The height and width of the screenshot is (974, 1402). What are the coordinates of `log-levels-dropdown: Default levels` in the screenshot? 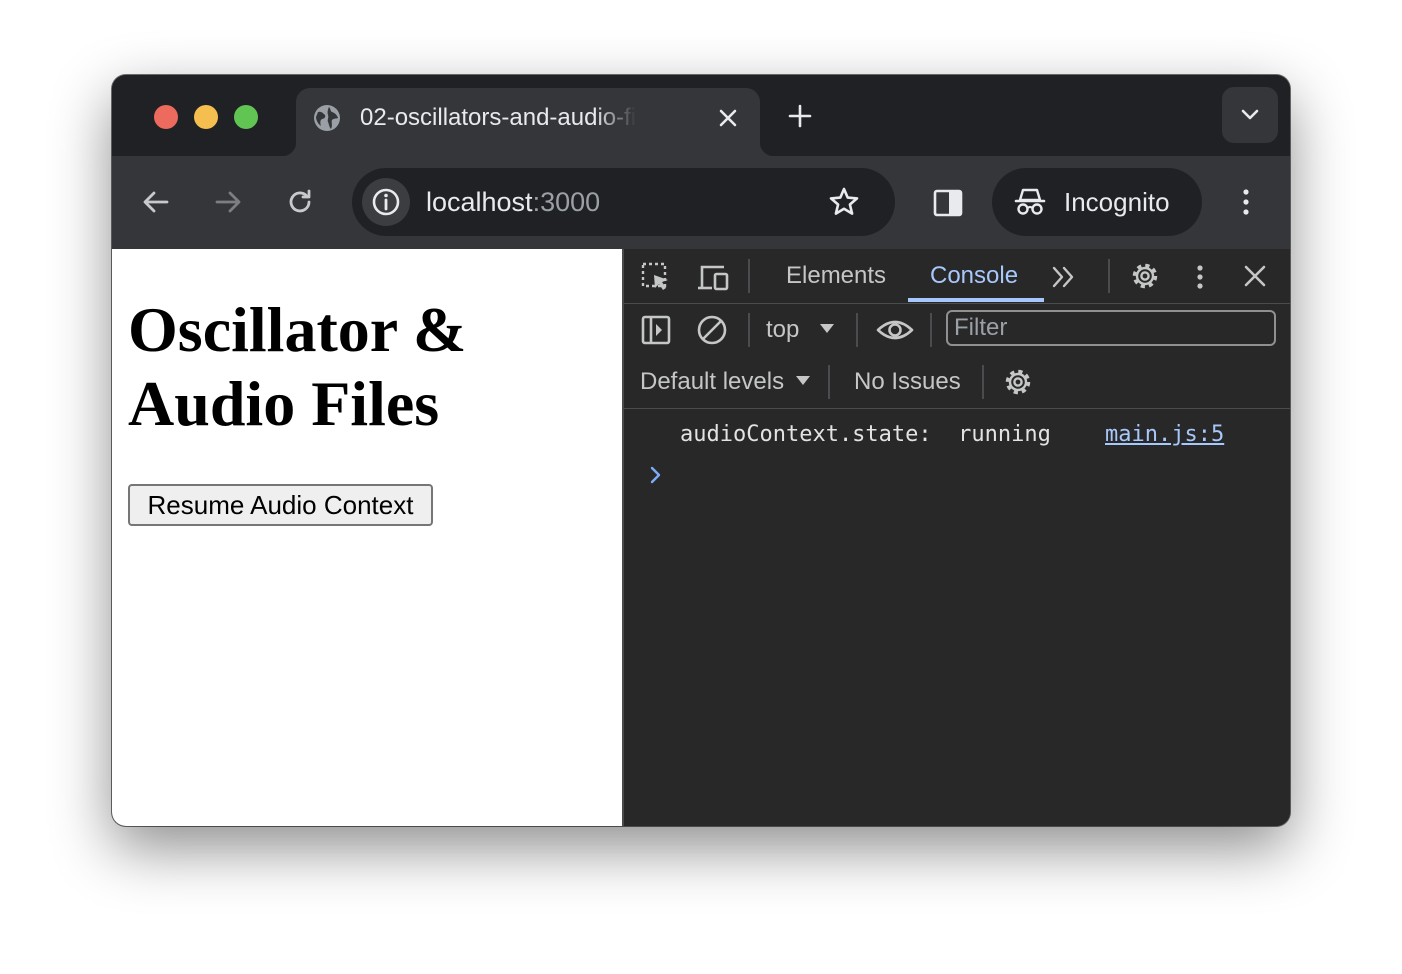 It's located at (725, 382).